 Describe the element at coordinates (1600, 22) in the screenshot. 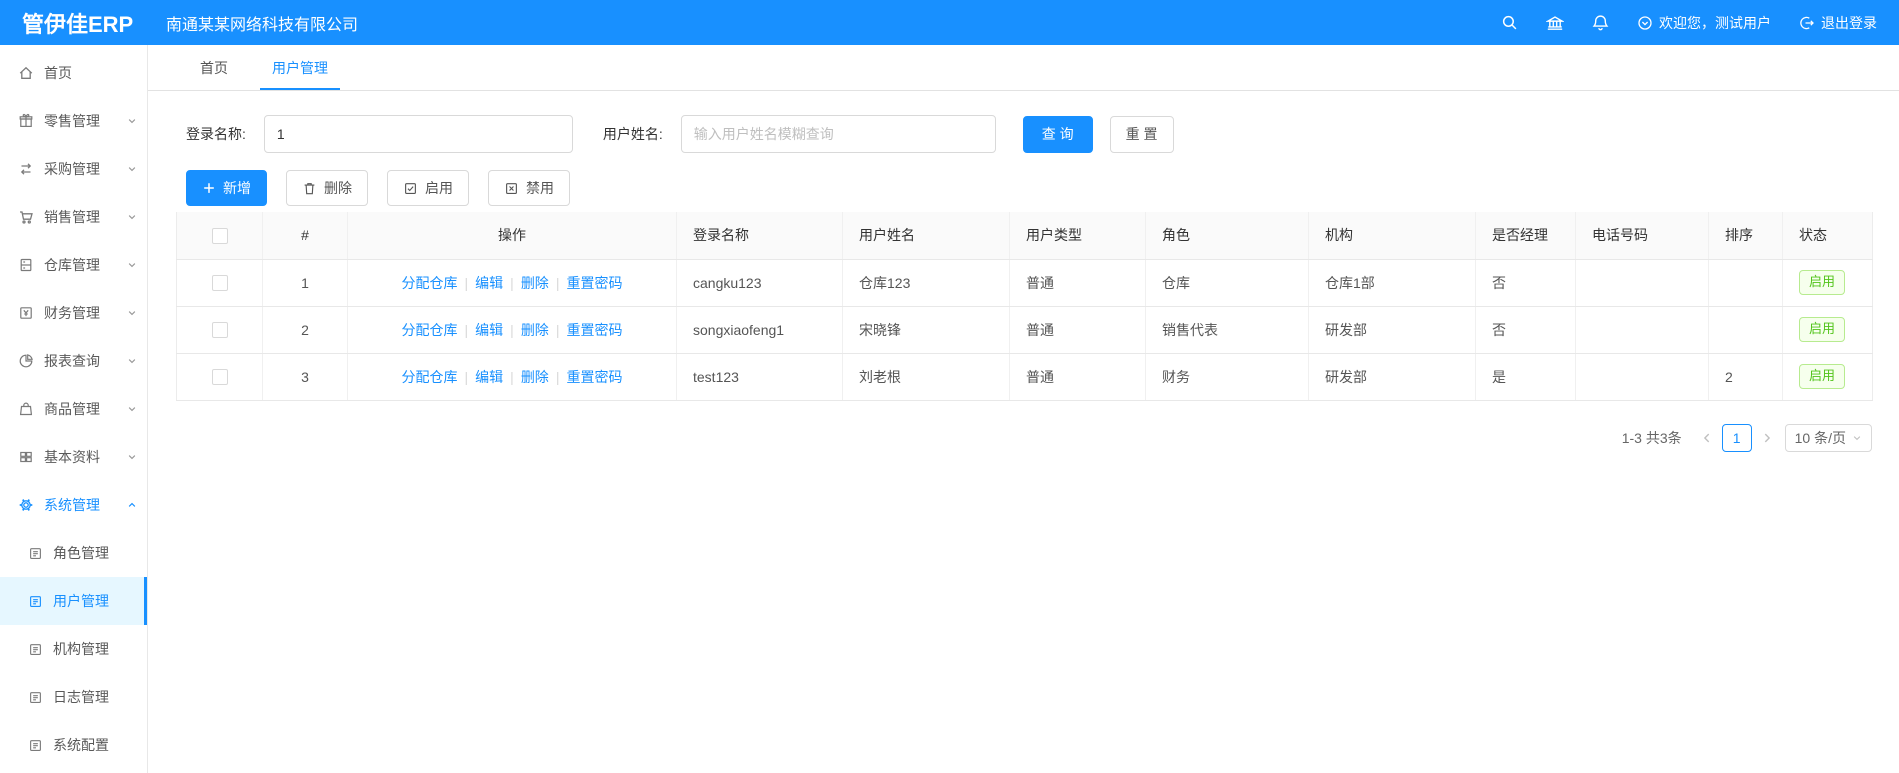

I see `bell-icon` at that location.